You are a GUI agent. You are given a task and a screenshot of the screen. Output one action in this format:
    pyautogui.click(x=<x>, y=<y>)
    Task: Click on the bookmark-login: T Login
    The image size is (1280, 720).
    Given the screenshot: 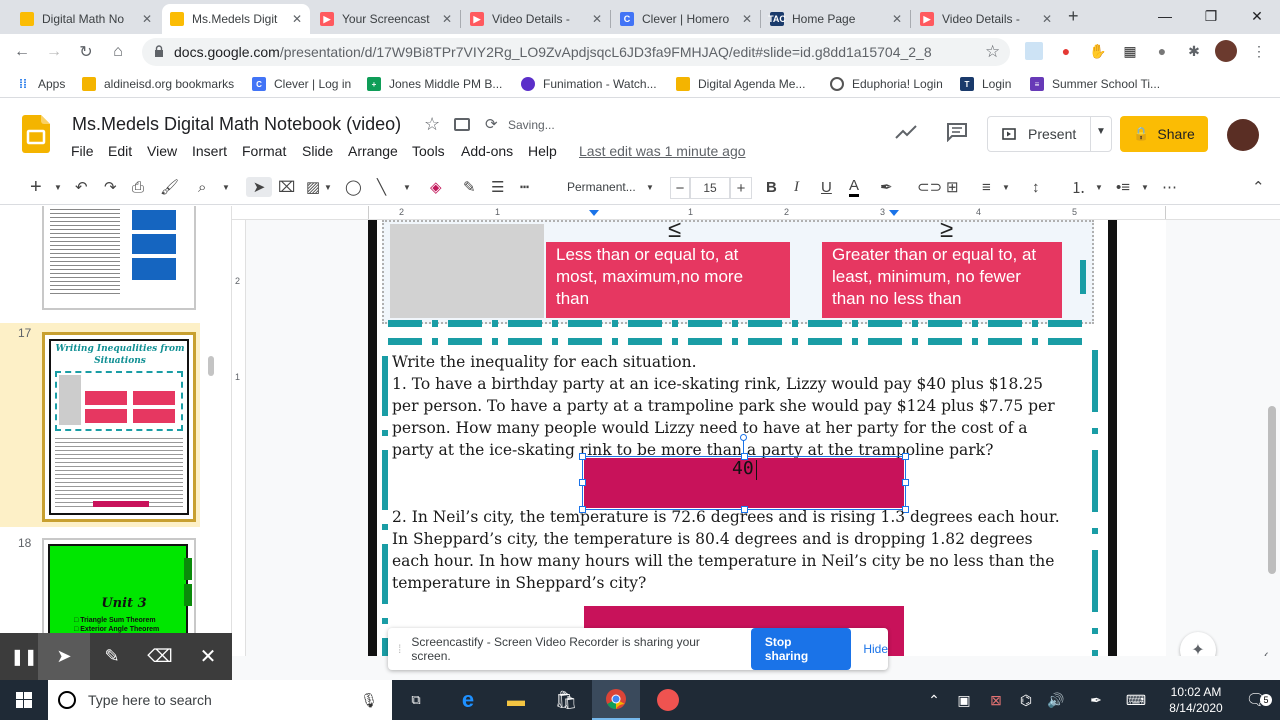 What is the action you would take?
    pyautogui.click(x=985, y=84)
    